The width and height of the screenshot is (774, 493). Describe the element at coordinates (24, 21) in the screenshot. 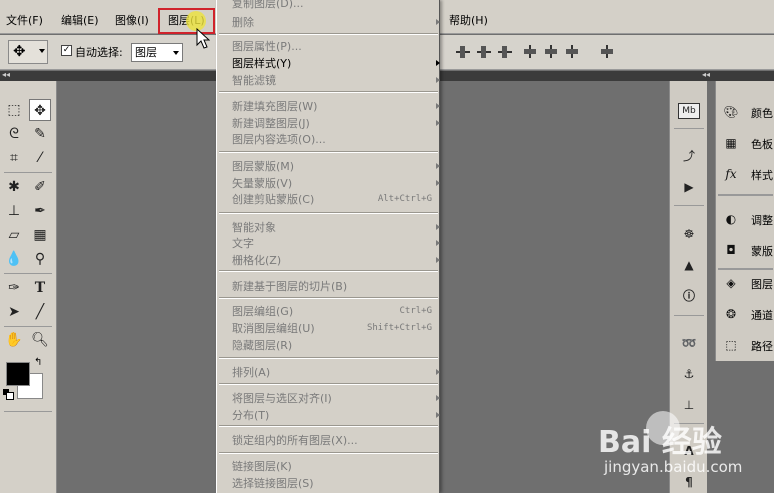

I see `menu-file: 文件(F)` at that location.